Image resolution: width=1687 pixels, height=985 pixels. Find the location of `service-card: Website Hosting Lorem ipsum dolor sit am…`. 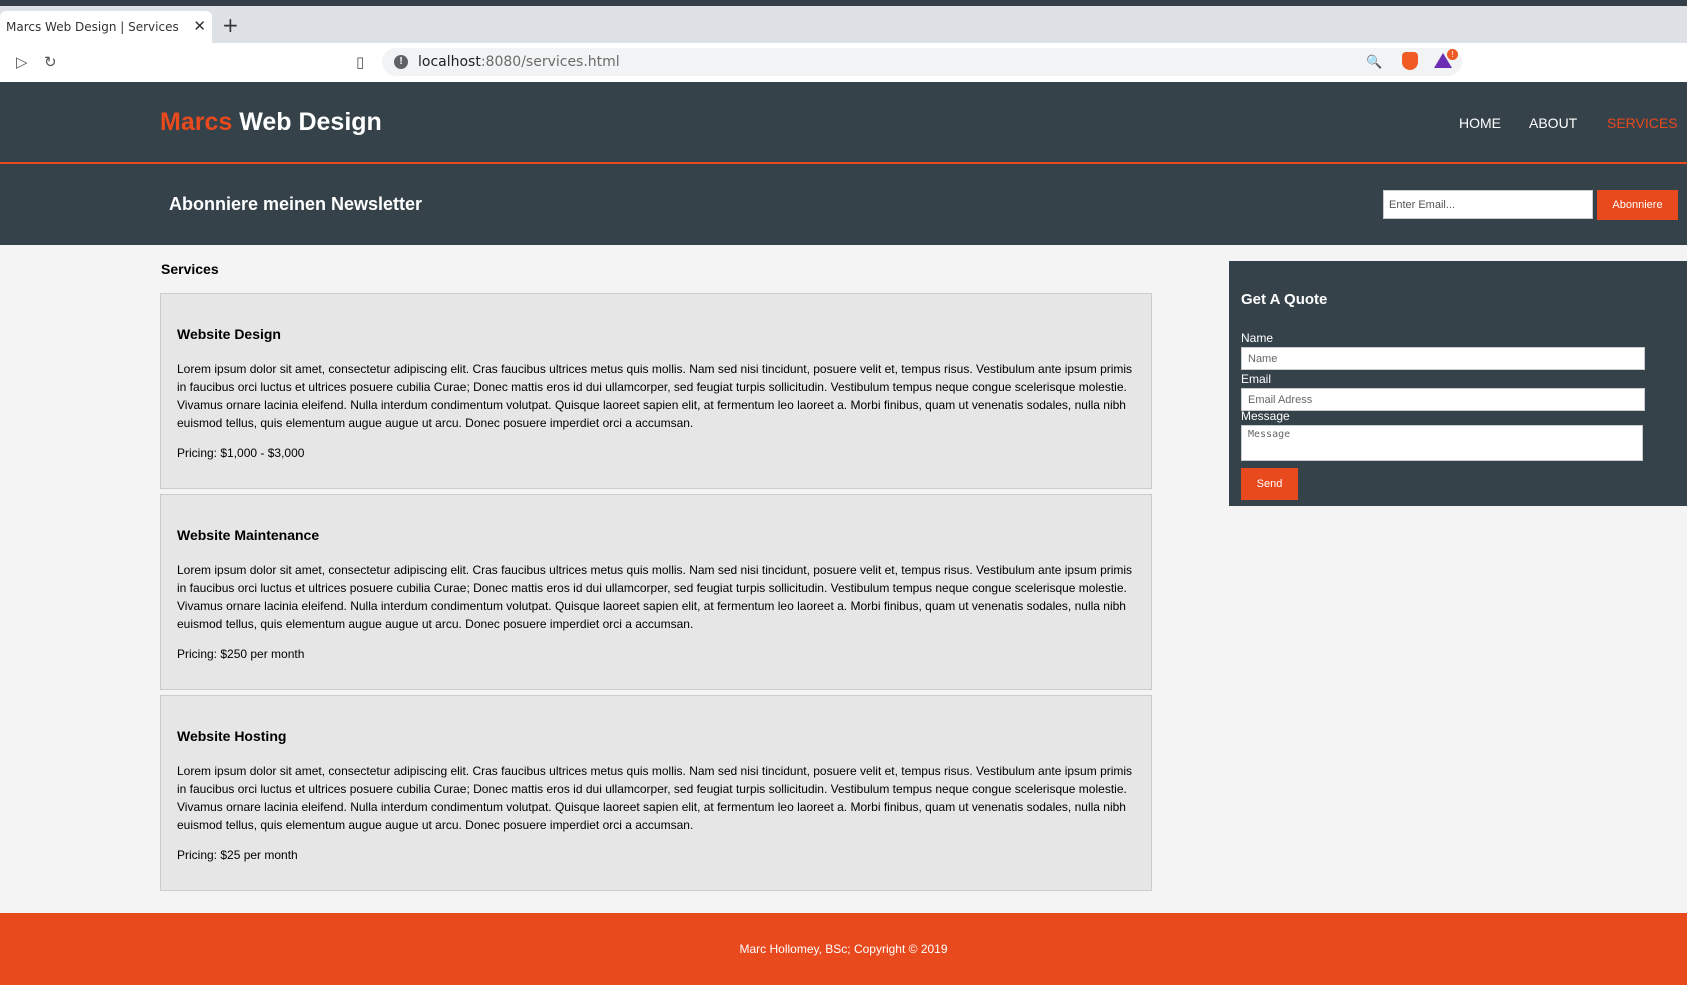

service-card: Website Hosting Lorem ipsum dolor sit am… is located at coordinates (656, 793).